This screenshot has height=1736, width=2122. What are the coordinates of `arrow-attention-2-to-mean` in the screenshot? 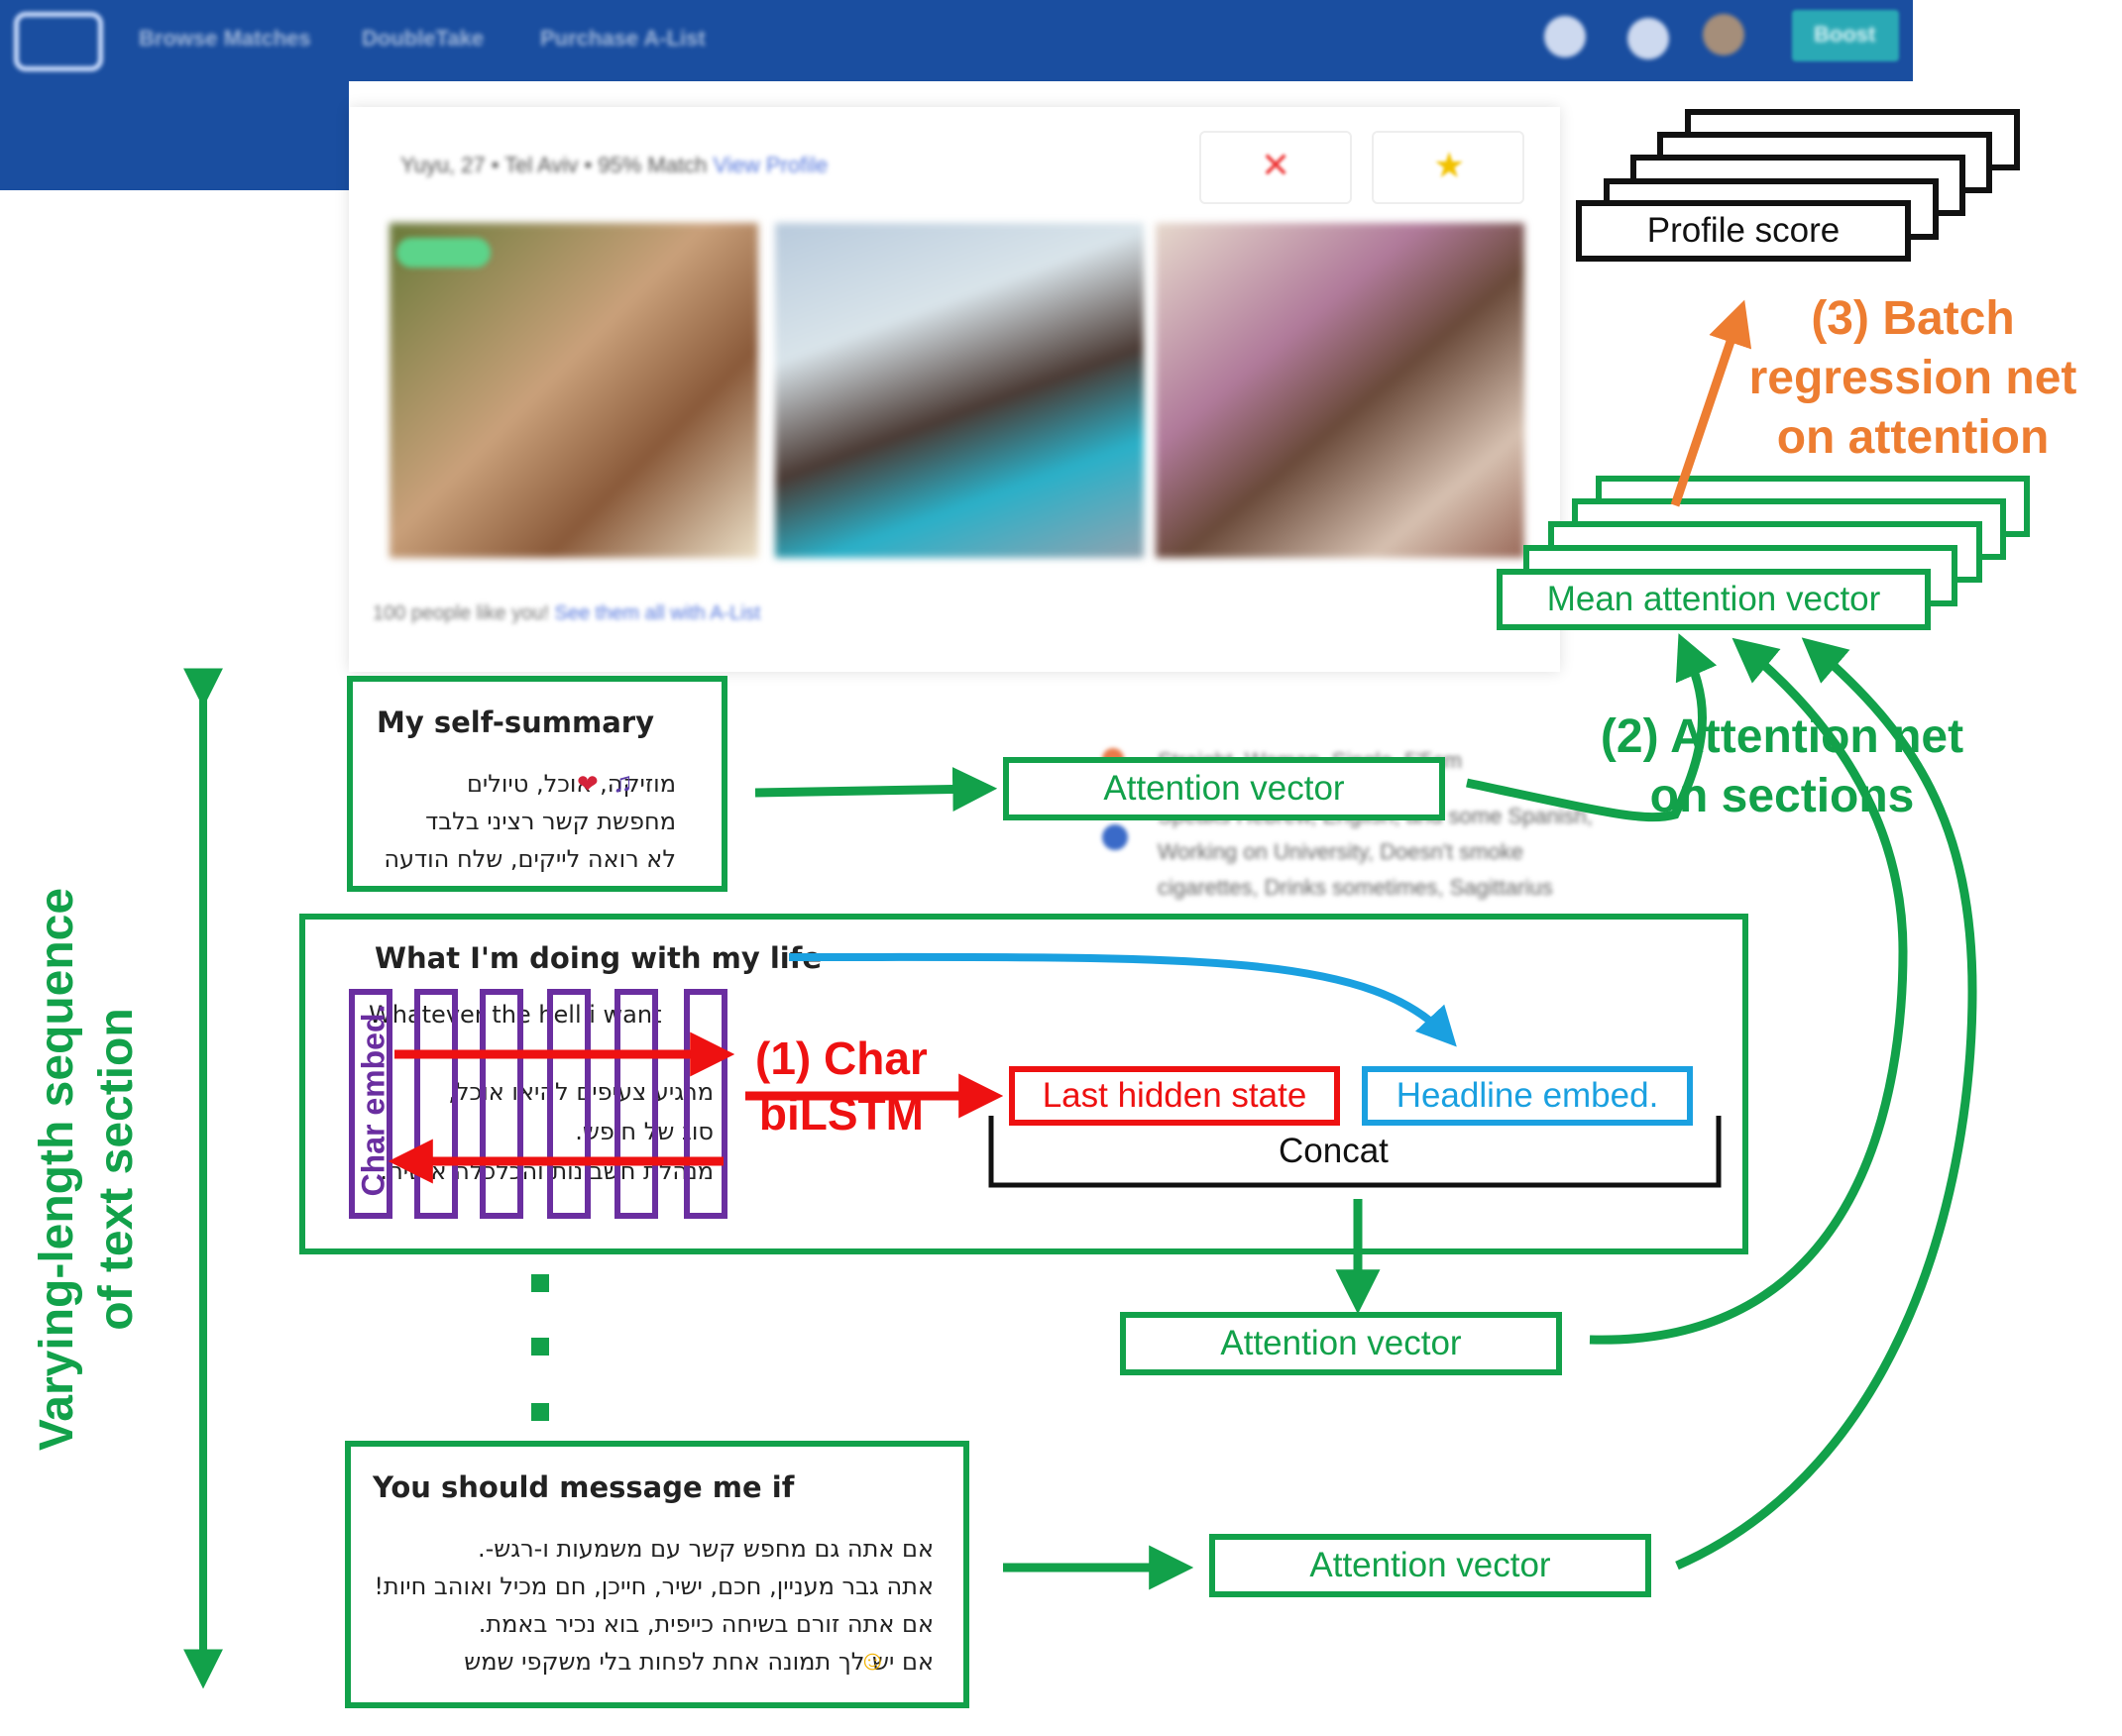 It's located at (1749, 991).